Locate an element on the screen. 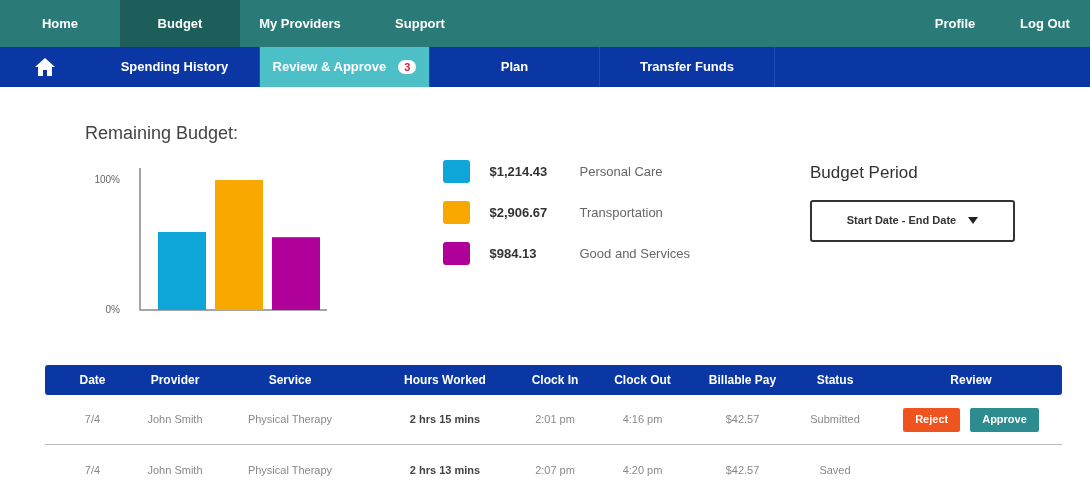  count-badge: 3 is located at coordinates (407, 67).